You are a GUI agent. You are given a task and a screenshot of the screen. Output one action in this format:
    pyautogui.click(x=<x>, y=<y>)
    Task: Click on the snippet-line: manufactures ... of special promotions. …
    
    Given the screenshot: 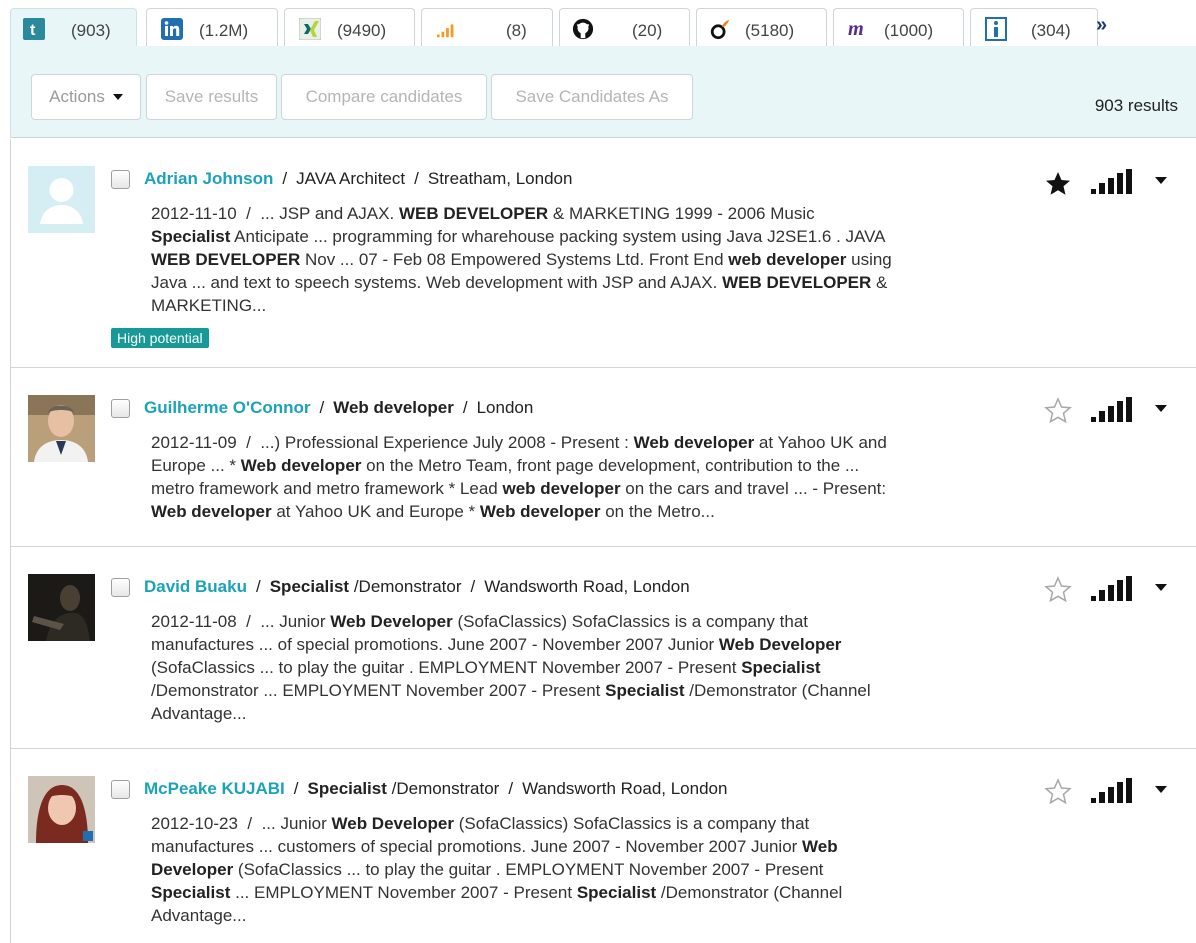 What is the action you would take?
    pyautogui.click(x=591, y=644)
    